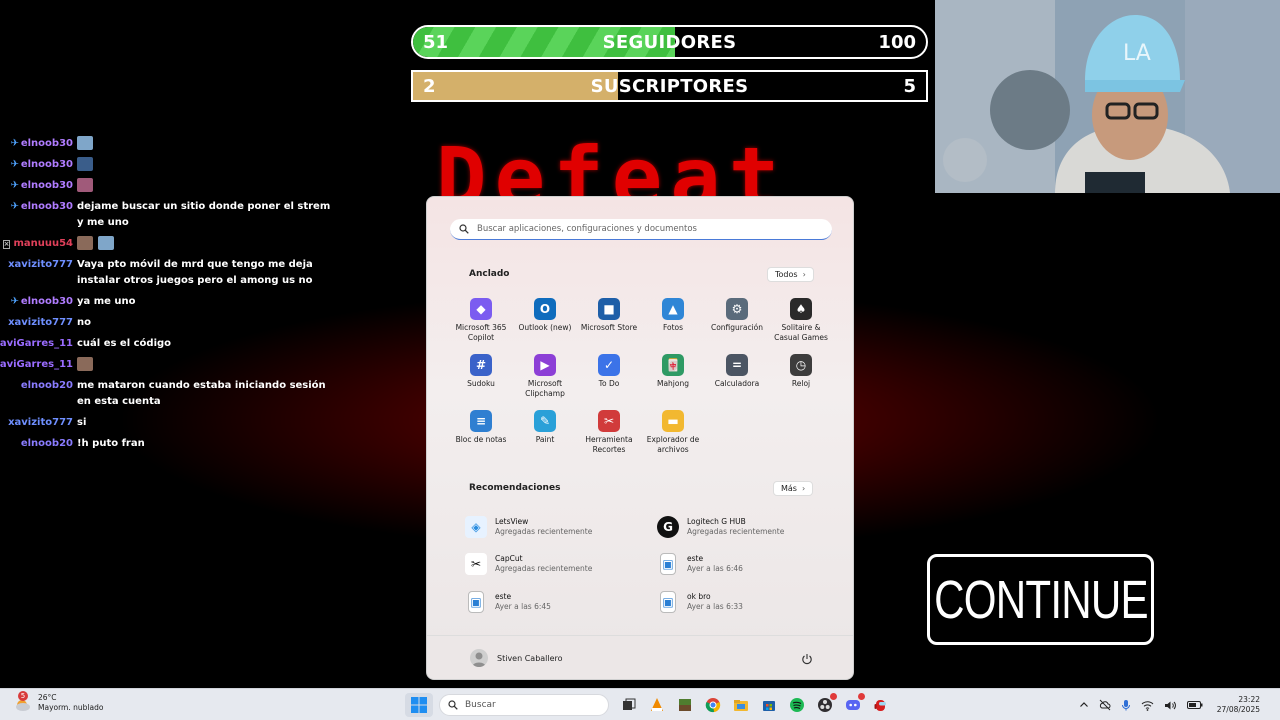 The image size is (1280, 720). I want to click on pinned-app-photos: ▲ Fotos, so click(673, 326).